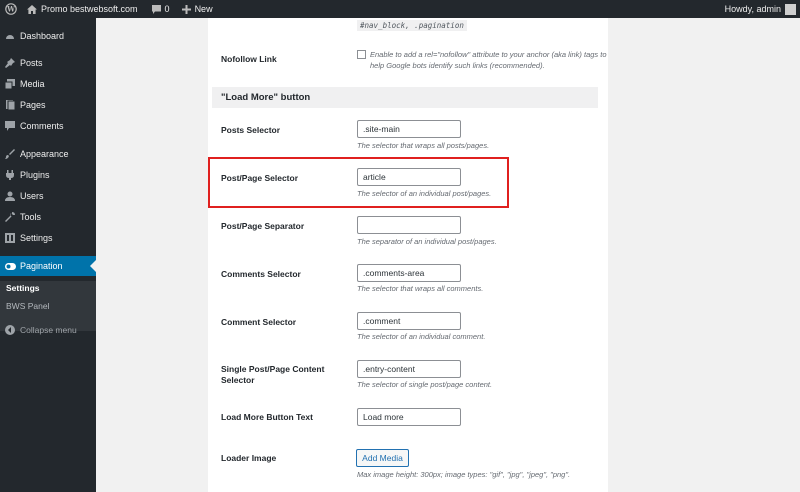 The height and width of the screenshot is (492, 800). What do you see at coordinates (409, 417) in the screenshot?
I see `load-more-text-input: Load more` at bounding box center [409, 417].